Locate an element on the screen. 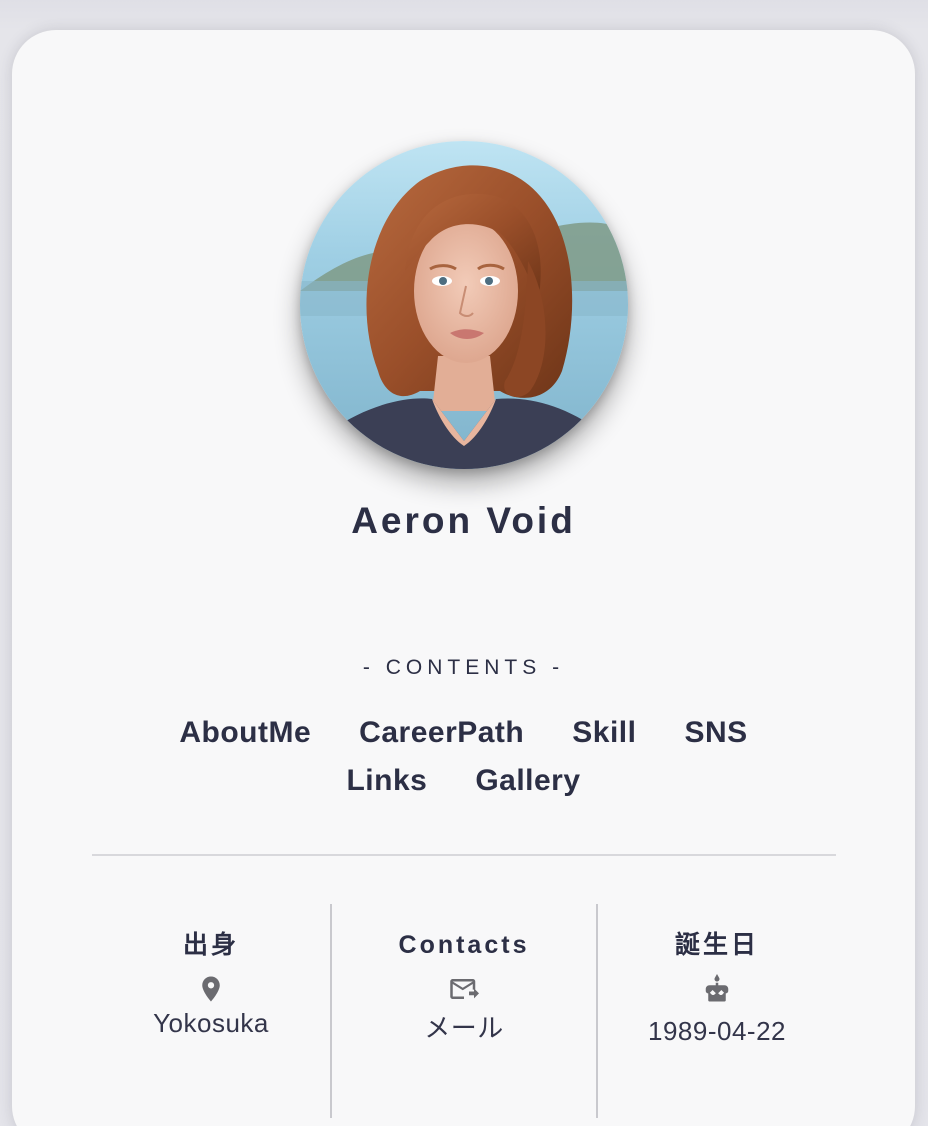  profile-name: Aeron Void is located at coordinates (463, 520).